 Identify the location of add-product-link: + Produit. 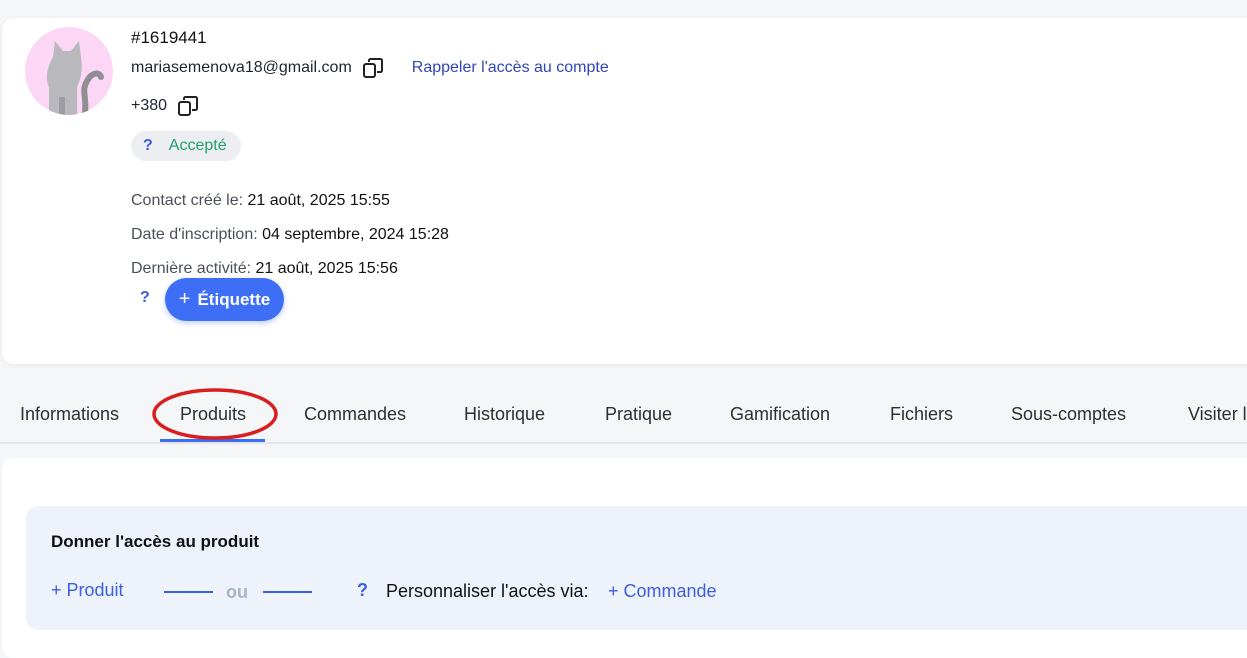
(87, 592).